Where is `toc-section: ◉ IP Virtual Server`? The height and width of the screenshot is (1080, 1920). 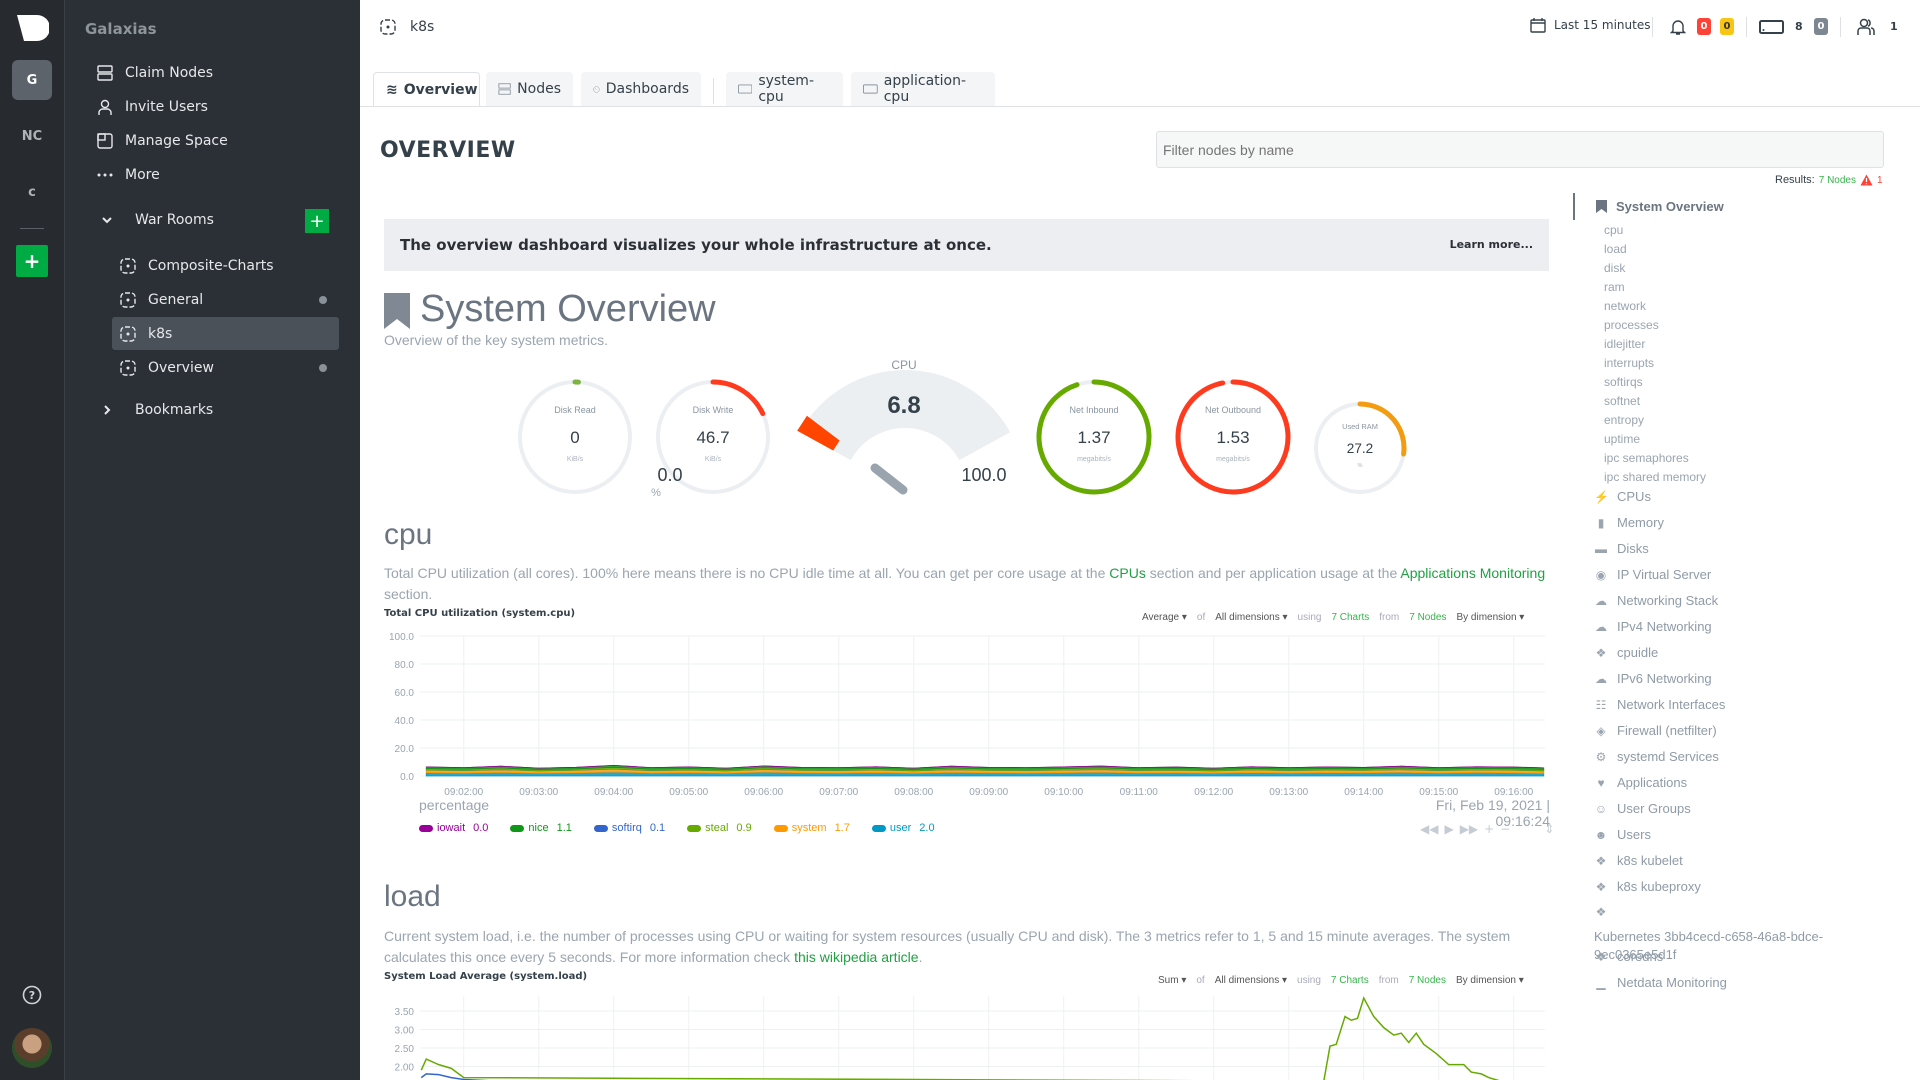
toc-section: ◉ IP Virtual Server is located at coordinates (1652, 574).